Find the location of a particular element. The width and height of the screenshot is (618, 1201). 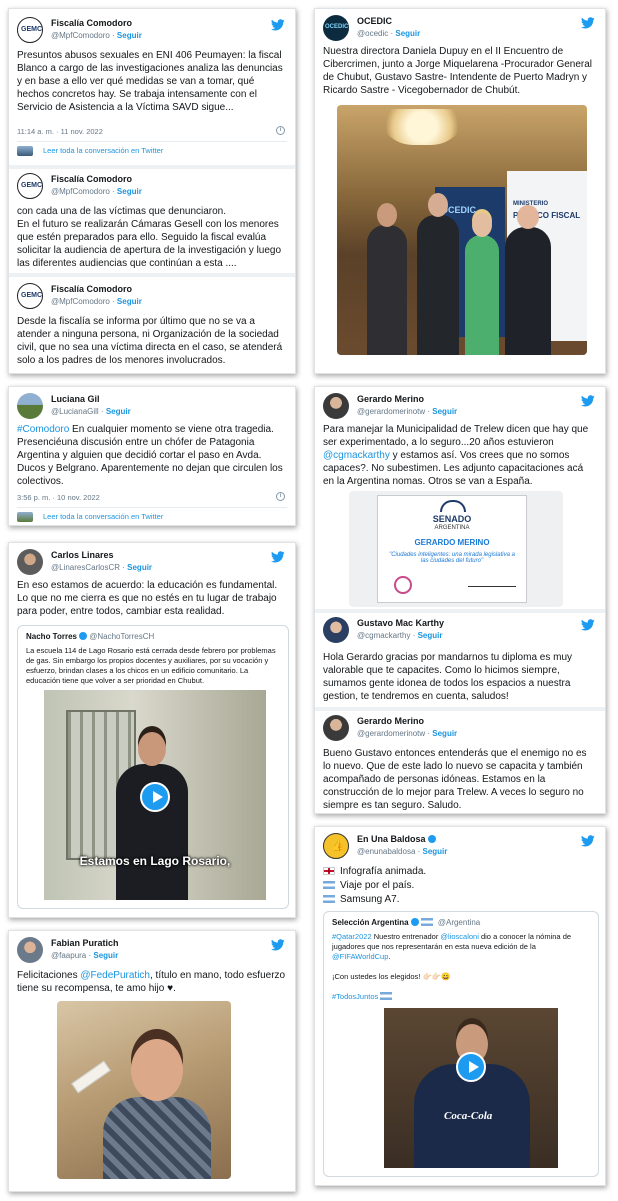

avatar-logo-text: OCEDIC is located at coordinates (337, 27).